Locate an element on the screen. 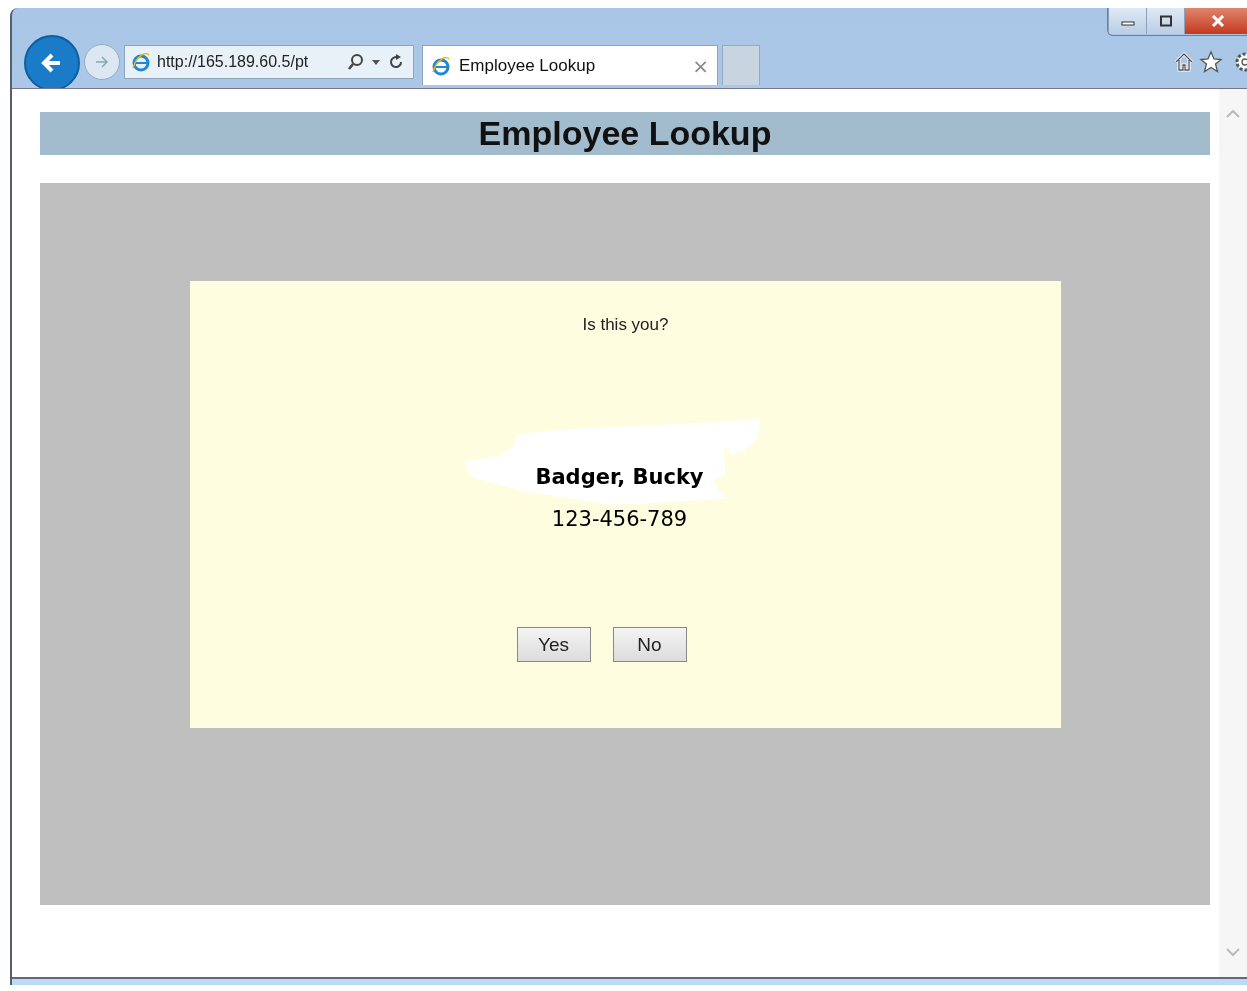 The image size is (1247, 991). close-icon is located at coordinates (1217, 21).